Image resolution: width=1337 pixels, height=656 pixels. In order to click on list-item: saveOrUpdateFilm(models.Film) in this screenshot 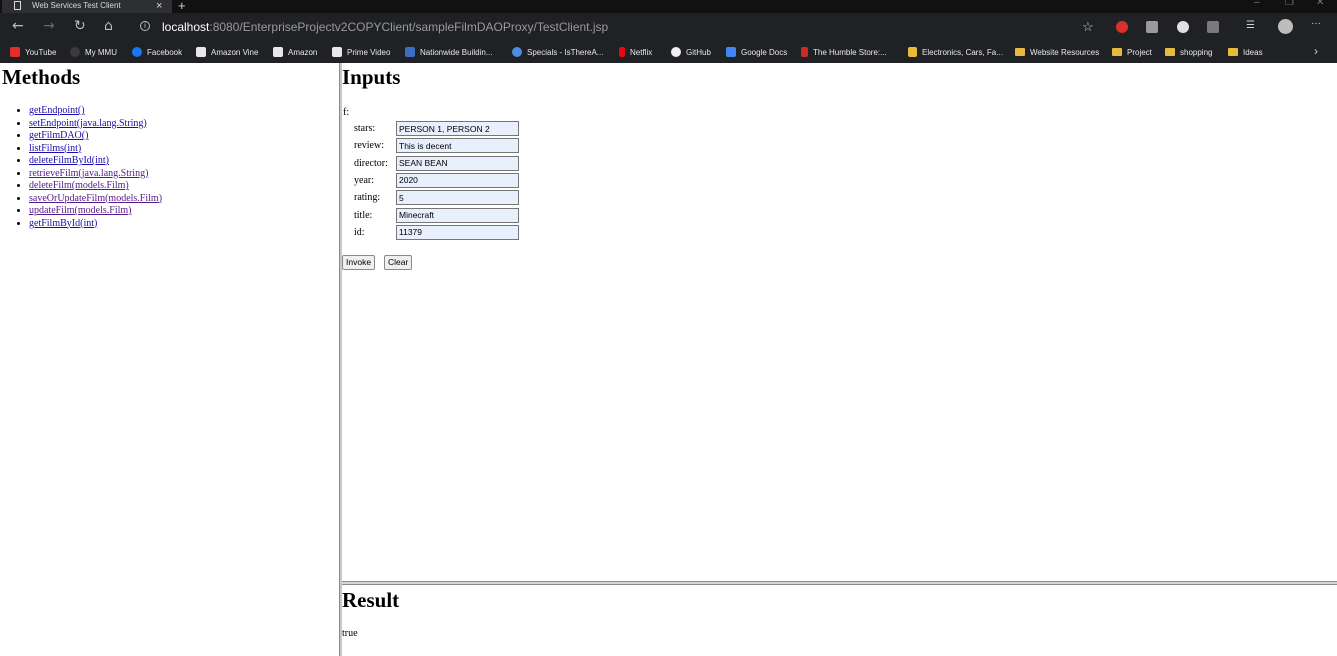, I will do `click(95, 199)`.